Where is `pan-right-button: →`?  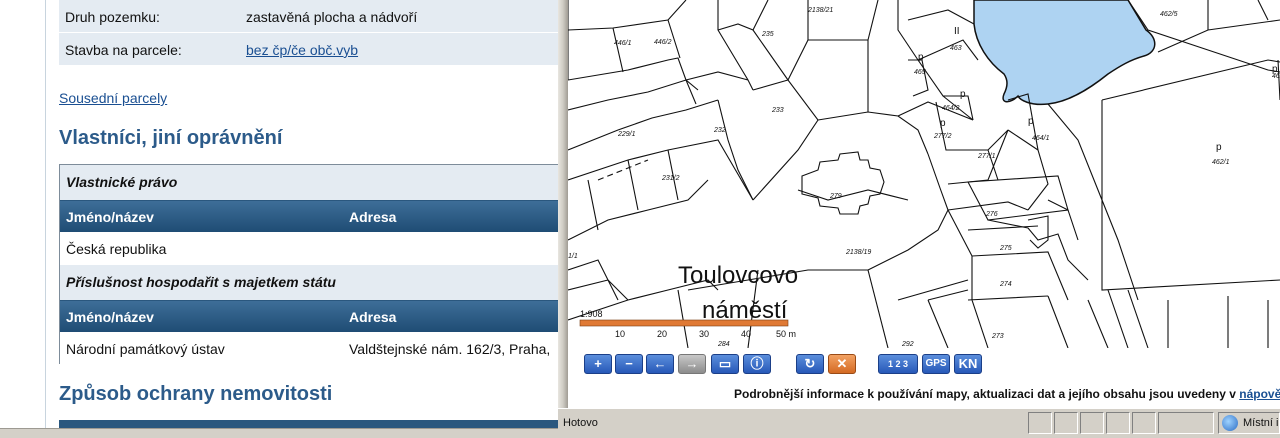 pan-right-button: → is located at coordinates (692, 364).